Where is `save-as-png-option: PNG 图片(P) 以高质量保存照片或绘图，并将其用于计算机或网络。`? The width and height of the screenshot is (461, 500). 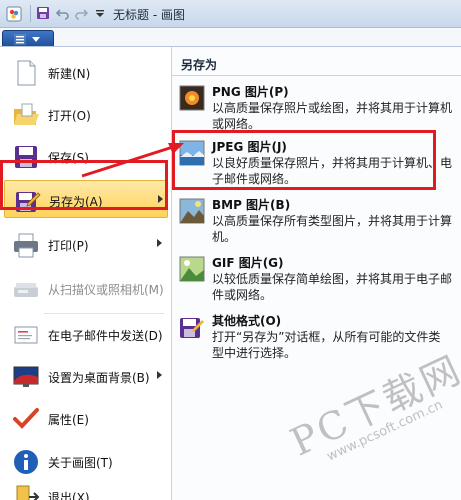 save-as-png-option: PNG 图片(P) 以高质量保存照片或绘图，并将其用于计算机或网络。 is located at coordinates (315, 108).